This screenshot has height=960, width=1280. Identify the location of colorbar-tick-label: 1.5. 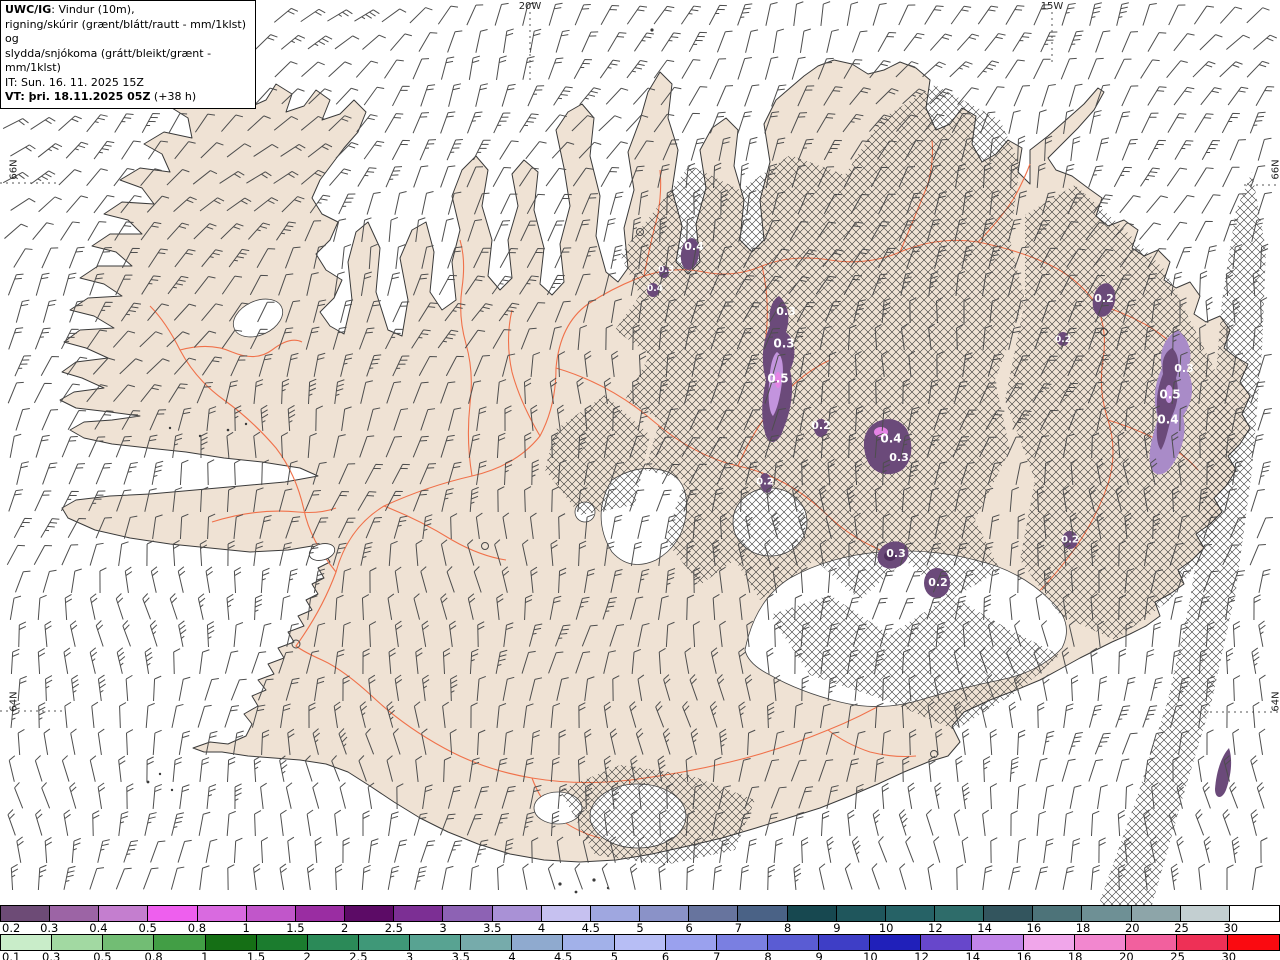
(256, 955).